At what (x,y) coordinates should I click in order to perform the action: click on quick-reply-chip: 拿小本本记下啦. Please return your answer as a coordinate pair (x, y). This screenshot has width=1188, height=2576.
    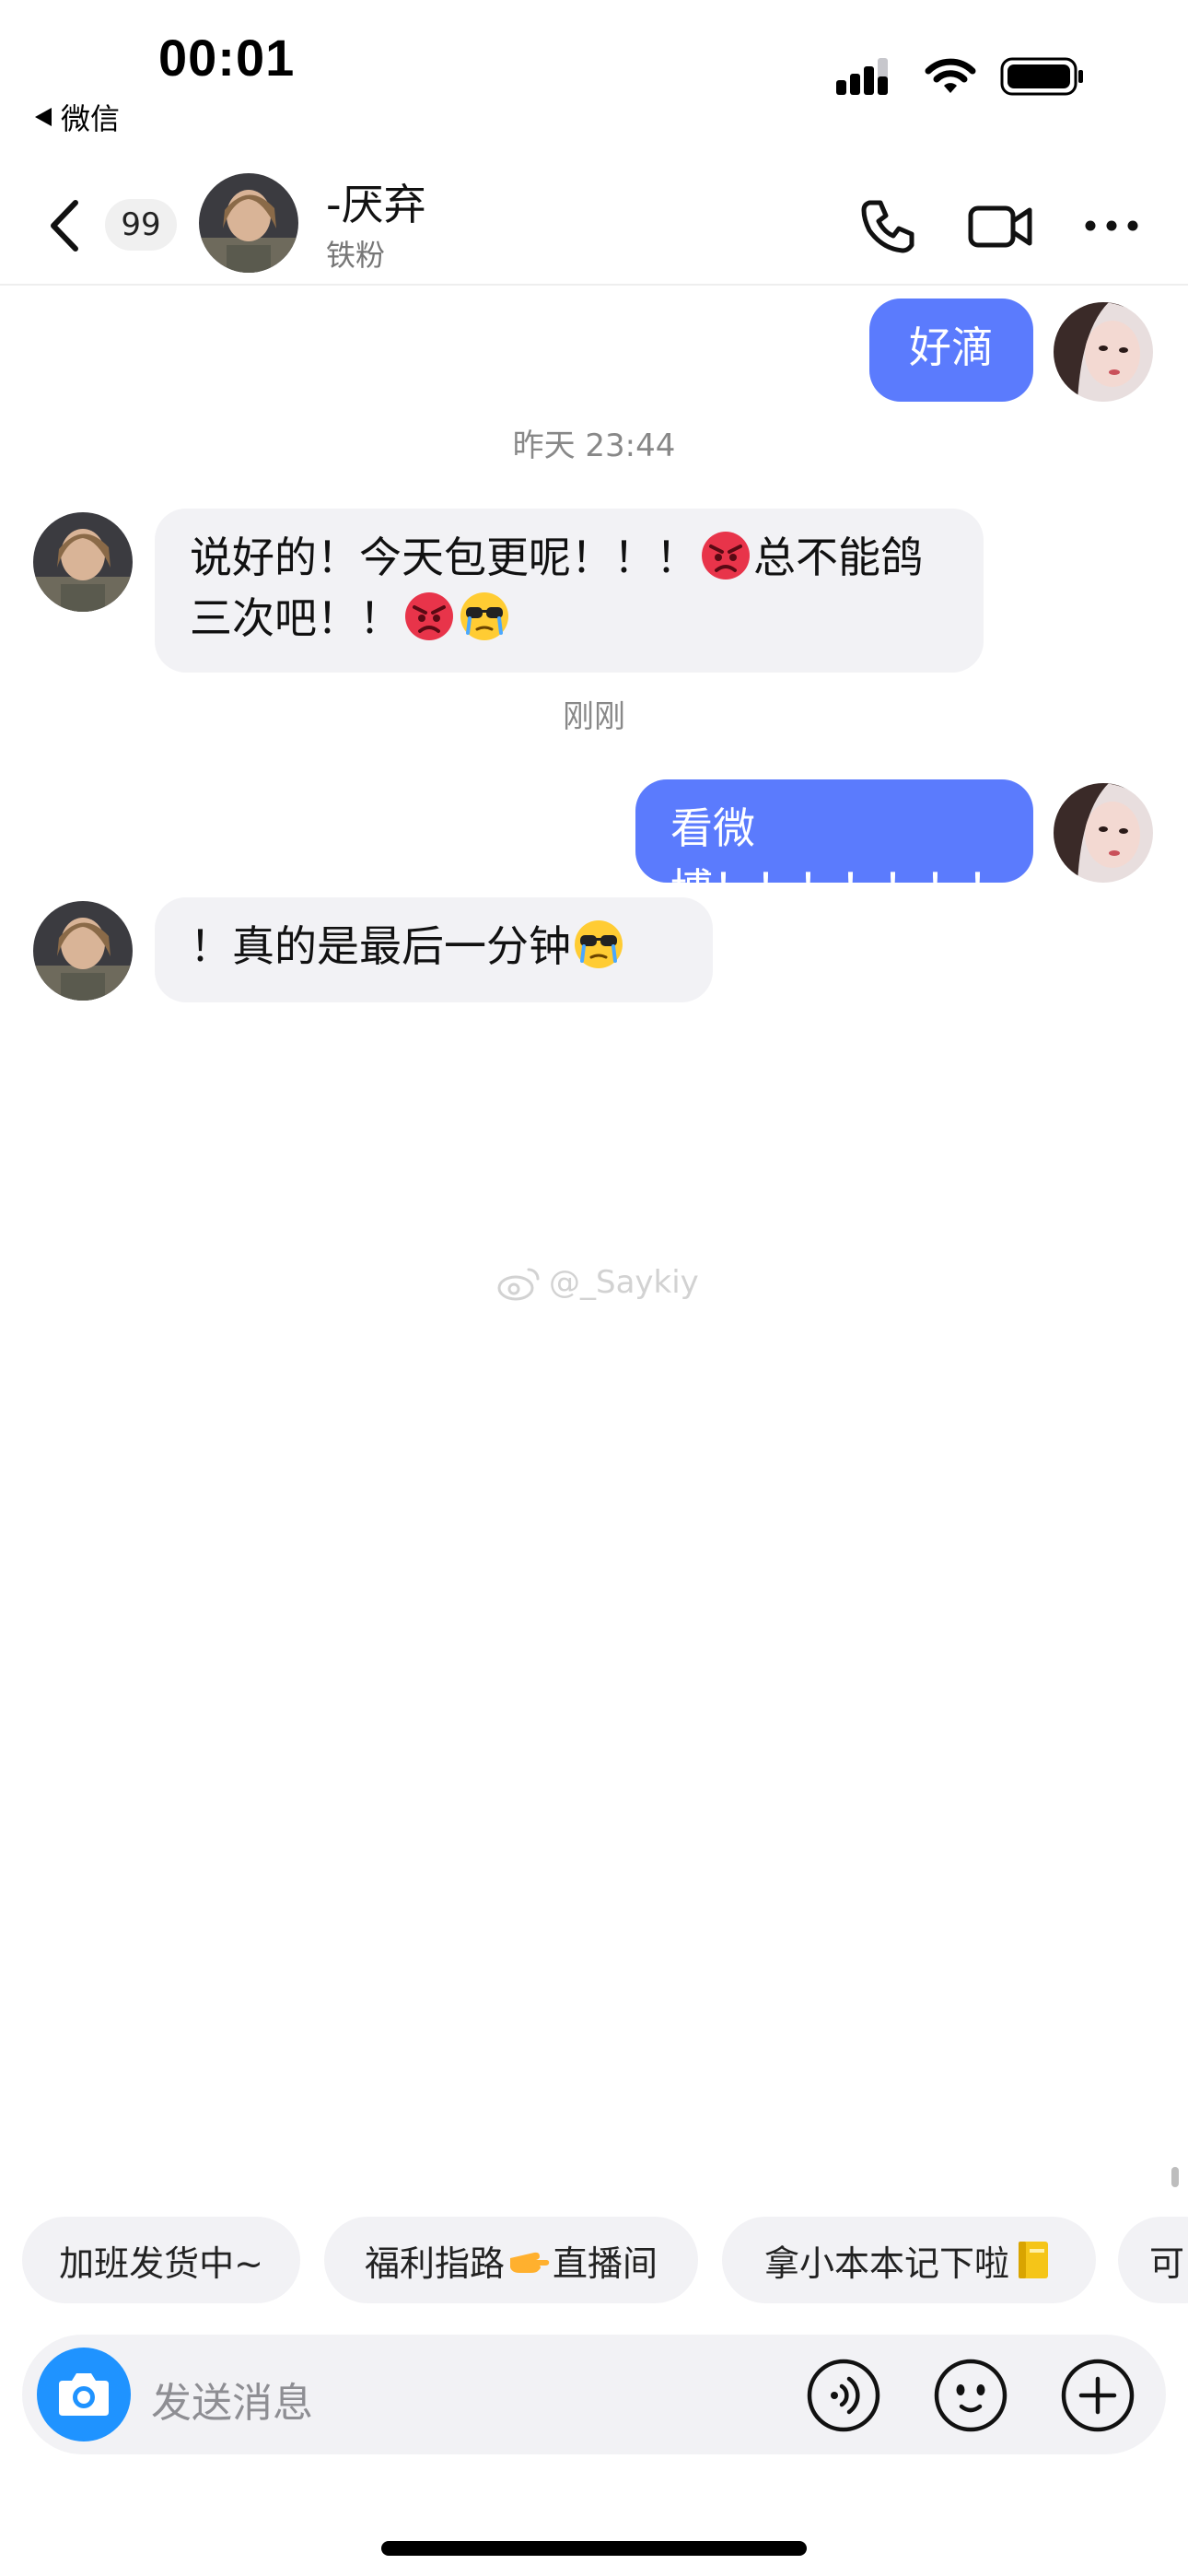
    Looking at the image, I should click on (909, 2260).